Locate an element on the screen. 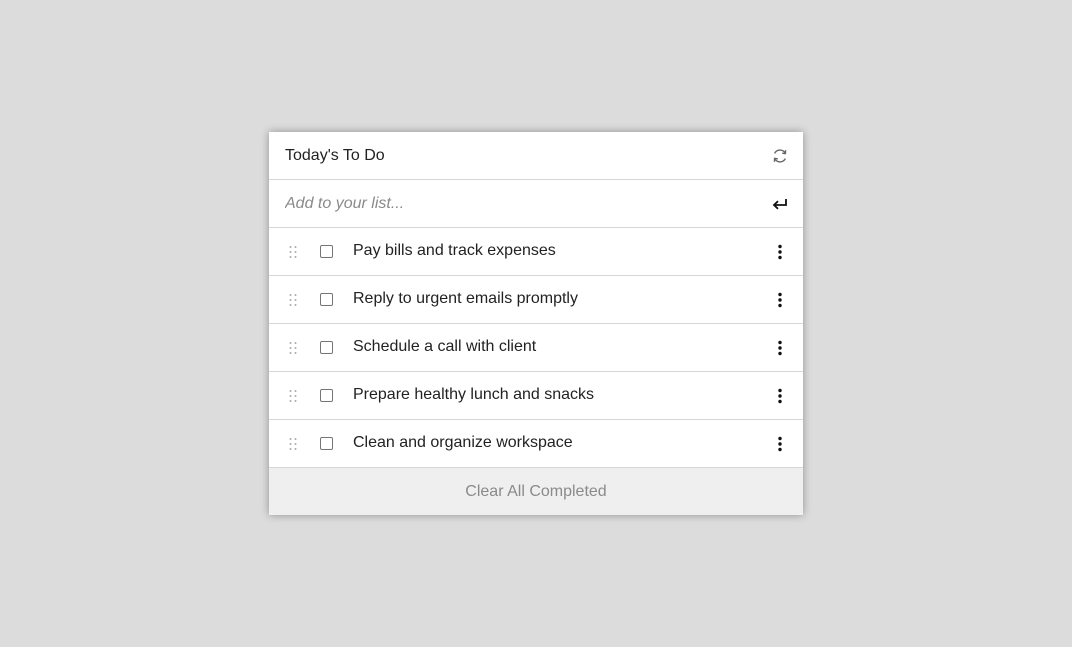  task-item-3: Schedule a call with client is located at coordinates (536, 348).